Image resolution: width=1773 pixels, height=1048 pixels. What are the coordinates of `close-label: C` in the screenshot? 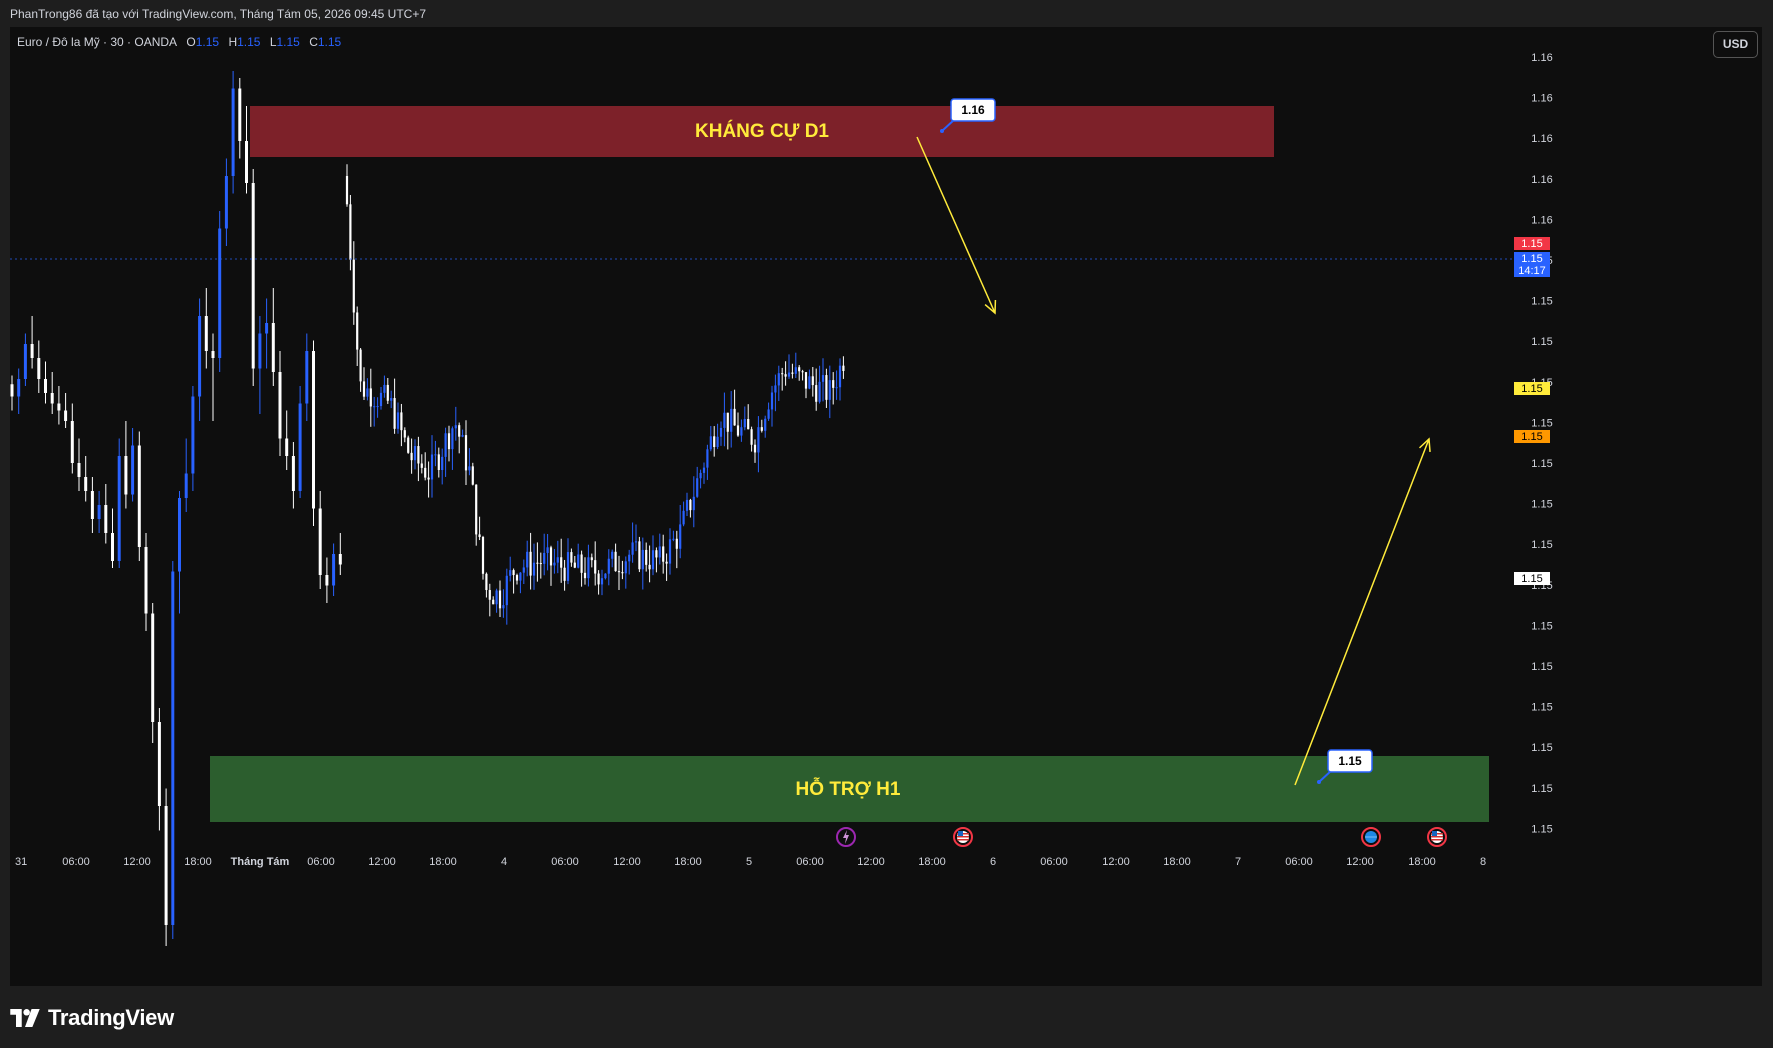 It's located at (313, 42).